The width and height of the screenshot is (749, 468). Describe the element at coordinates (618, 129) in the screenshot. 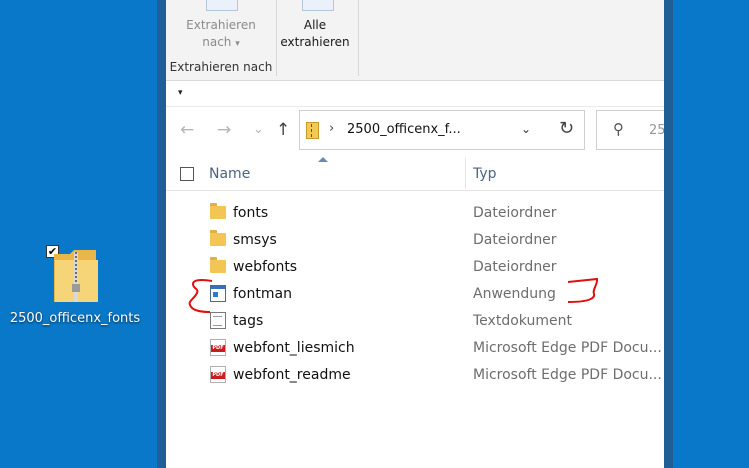

I see `search-icon: ⚲` at that location.